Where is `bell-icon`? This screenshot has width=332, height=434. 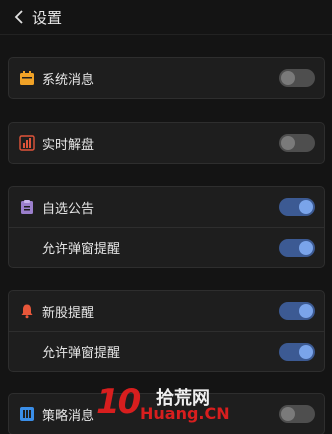
bell-icon is located at coordinates (27, 311).